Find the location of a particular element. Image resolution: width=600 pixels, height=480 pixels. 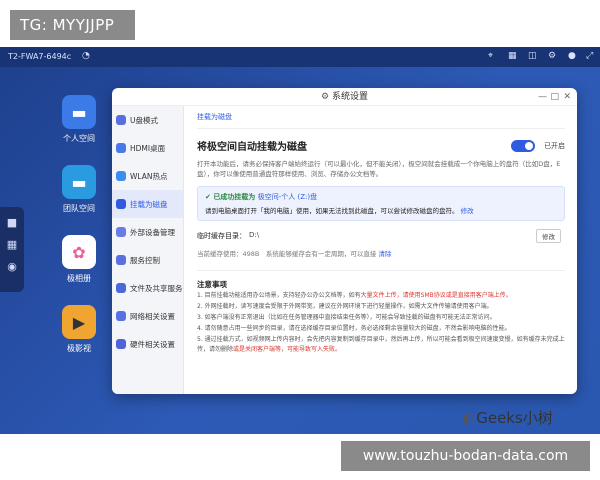

dock-camera-icon: ◉ is located at coordinates (12, 266).